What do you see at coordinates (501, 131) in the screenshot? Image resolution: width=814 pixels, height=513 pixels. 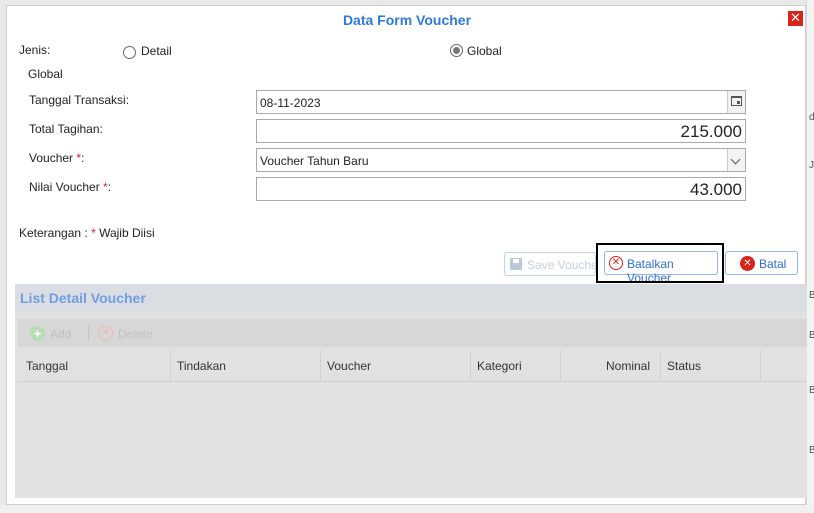 I see `total-tagihan-field: 215.000` at bounding box center [501, 131].